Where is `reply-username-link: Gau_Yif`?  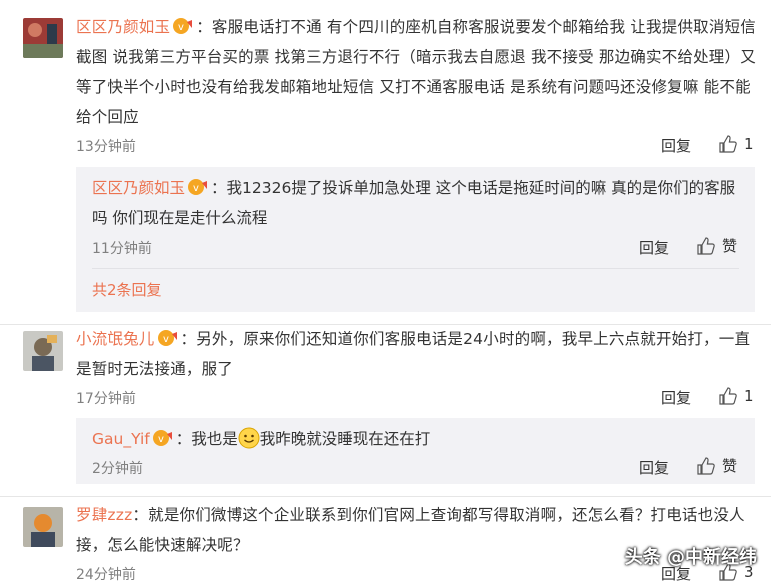 reply-username-link: Gau_Yif is located at coordinates (121, 439).